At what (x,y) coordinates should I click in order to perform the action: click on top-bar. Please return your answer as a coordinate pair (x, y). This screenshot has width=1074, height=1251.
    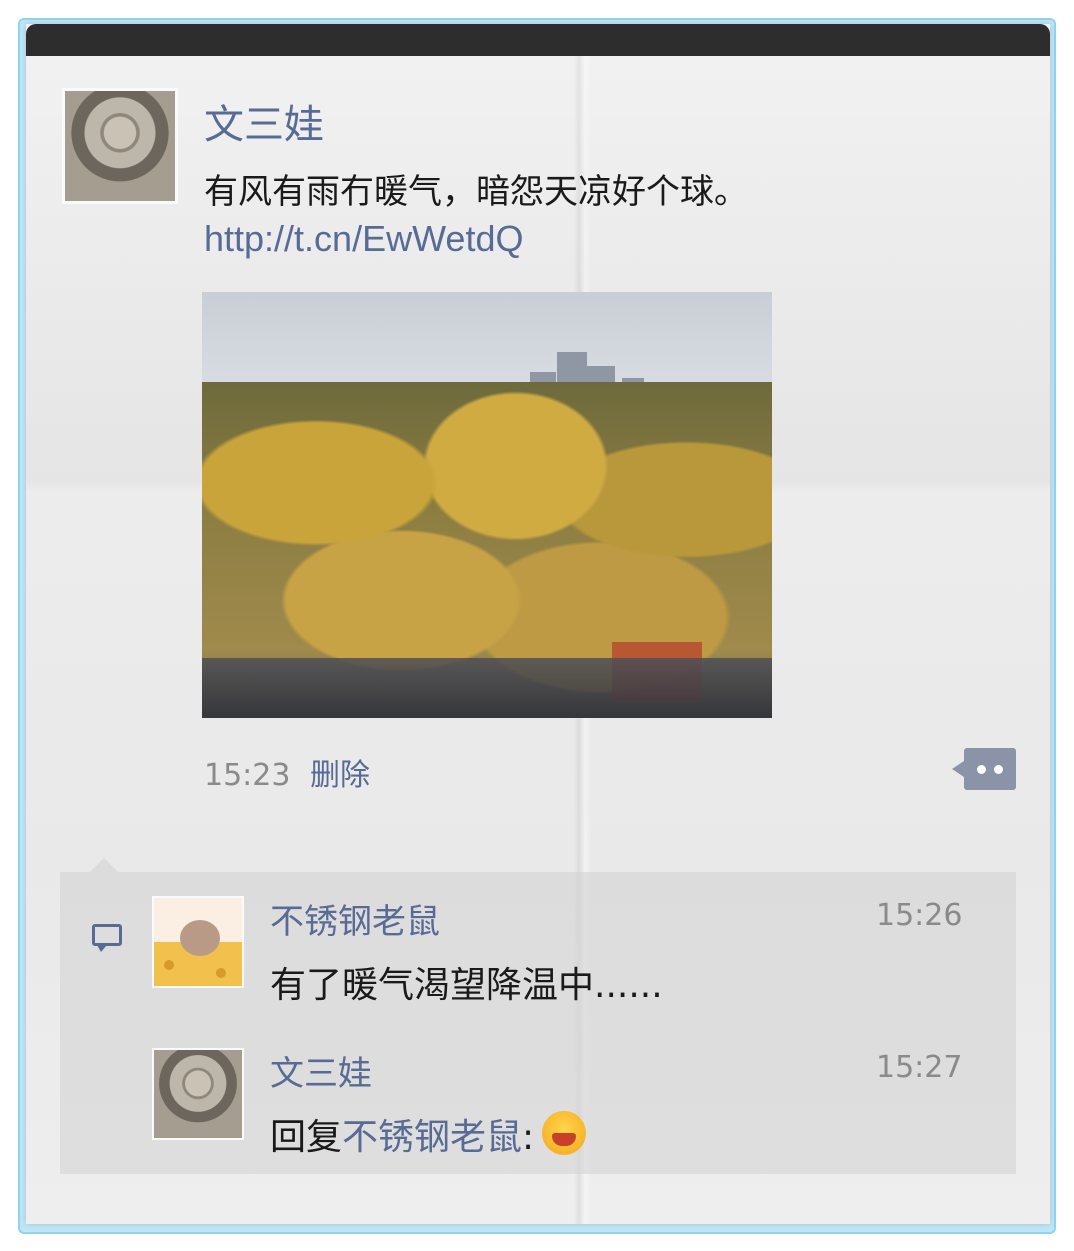
    Looking at the image, I should click on (538, 40).